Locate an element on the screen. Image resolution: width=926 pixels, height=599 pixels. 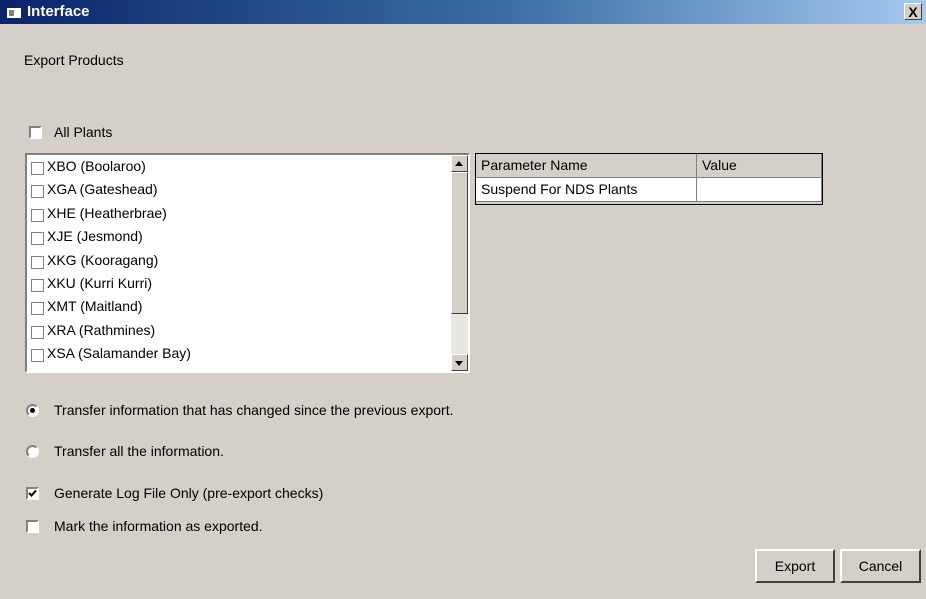
plant-label: XBO (Boolaroo) is located at coordinates (96, 166).